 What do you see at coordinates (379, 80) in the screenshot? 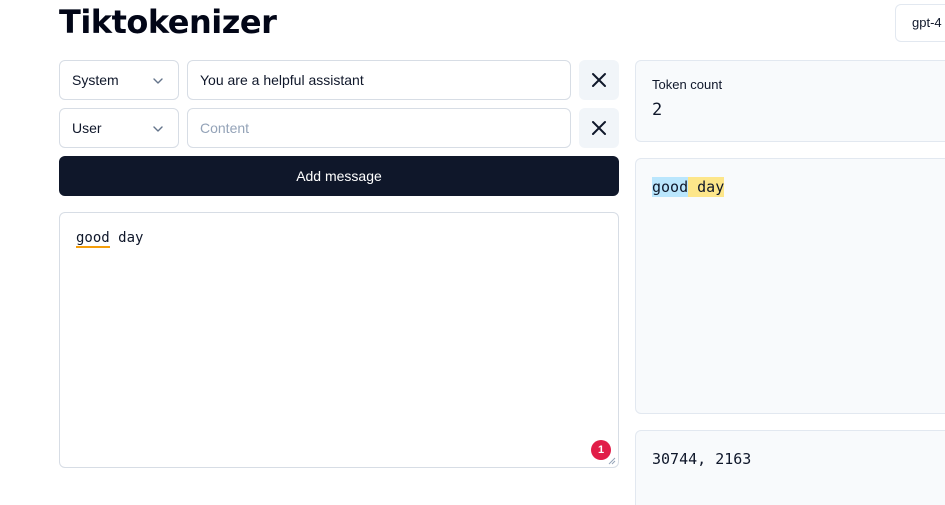
I see `message-content-input-system` at bounding box center [379, 80].